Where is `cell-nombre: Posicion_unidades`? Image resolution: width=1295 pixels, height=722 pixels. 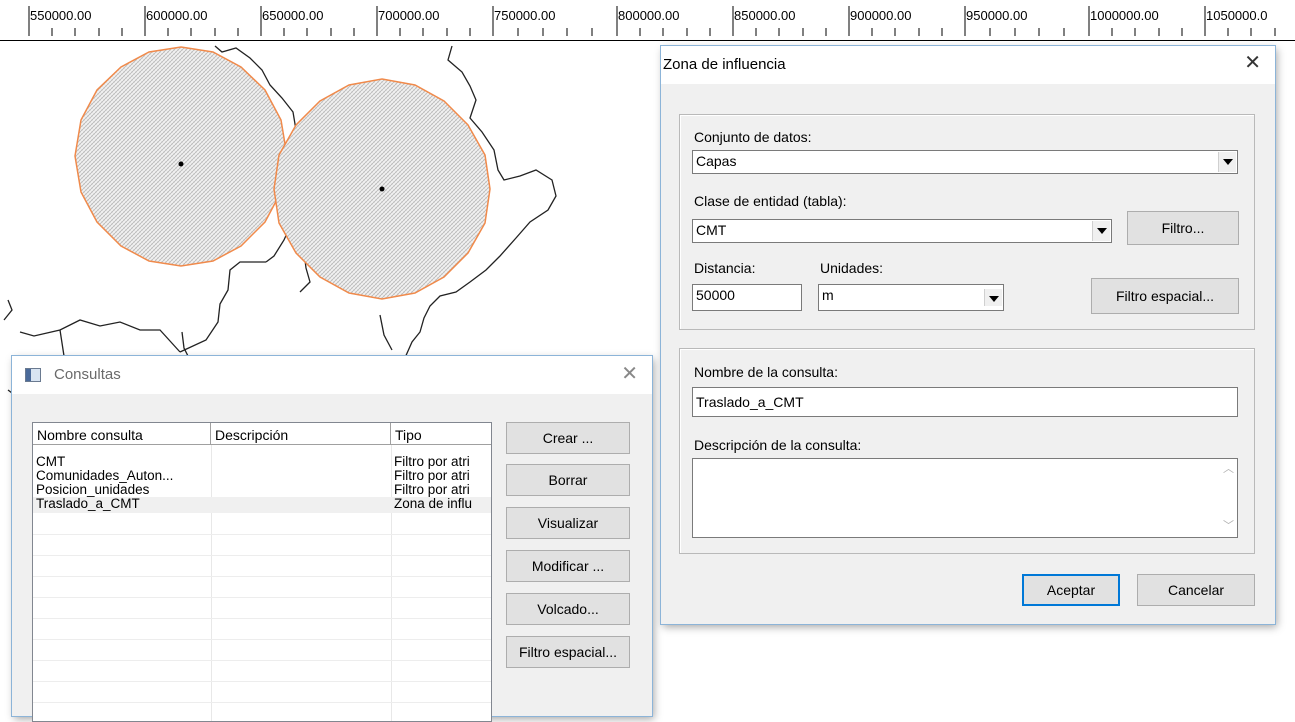
cell-nombre: Posicion_unidades is located at coordinates (93, 490).